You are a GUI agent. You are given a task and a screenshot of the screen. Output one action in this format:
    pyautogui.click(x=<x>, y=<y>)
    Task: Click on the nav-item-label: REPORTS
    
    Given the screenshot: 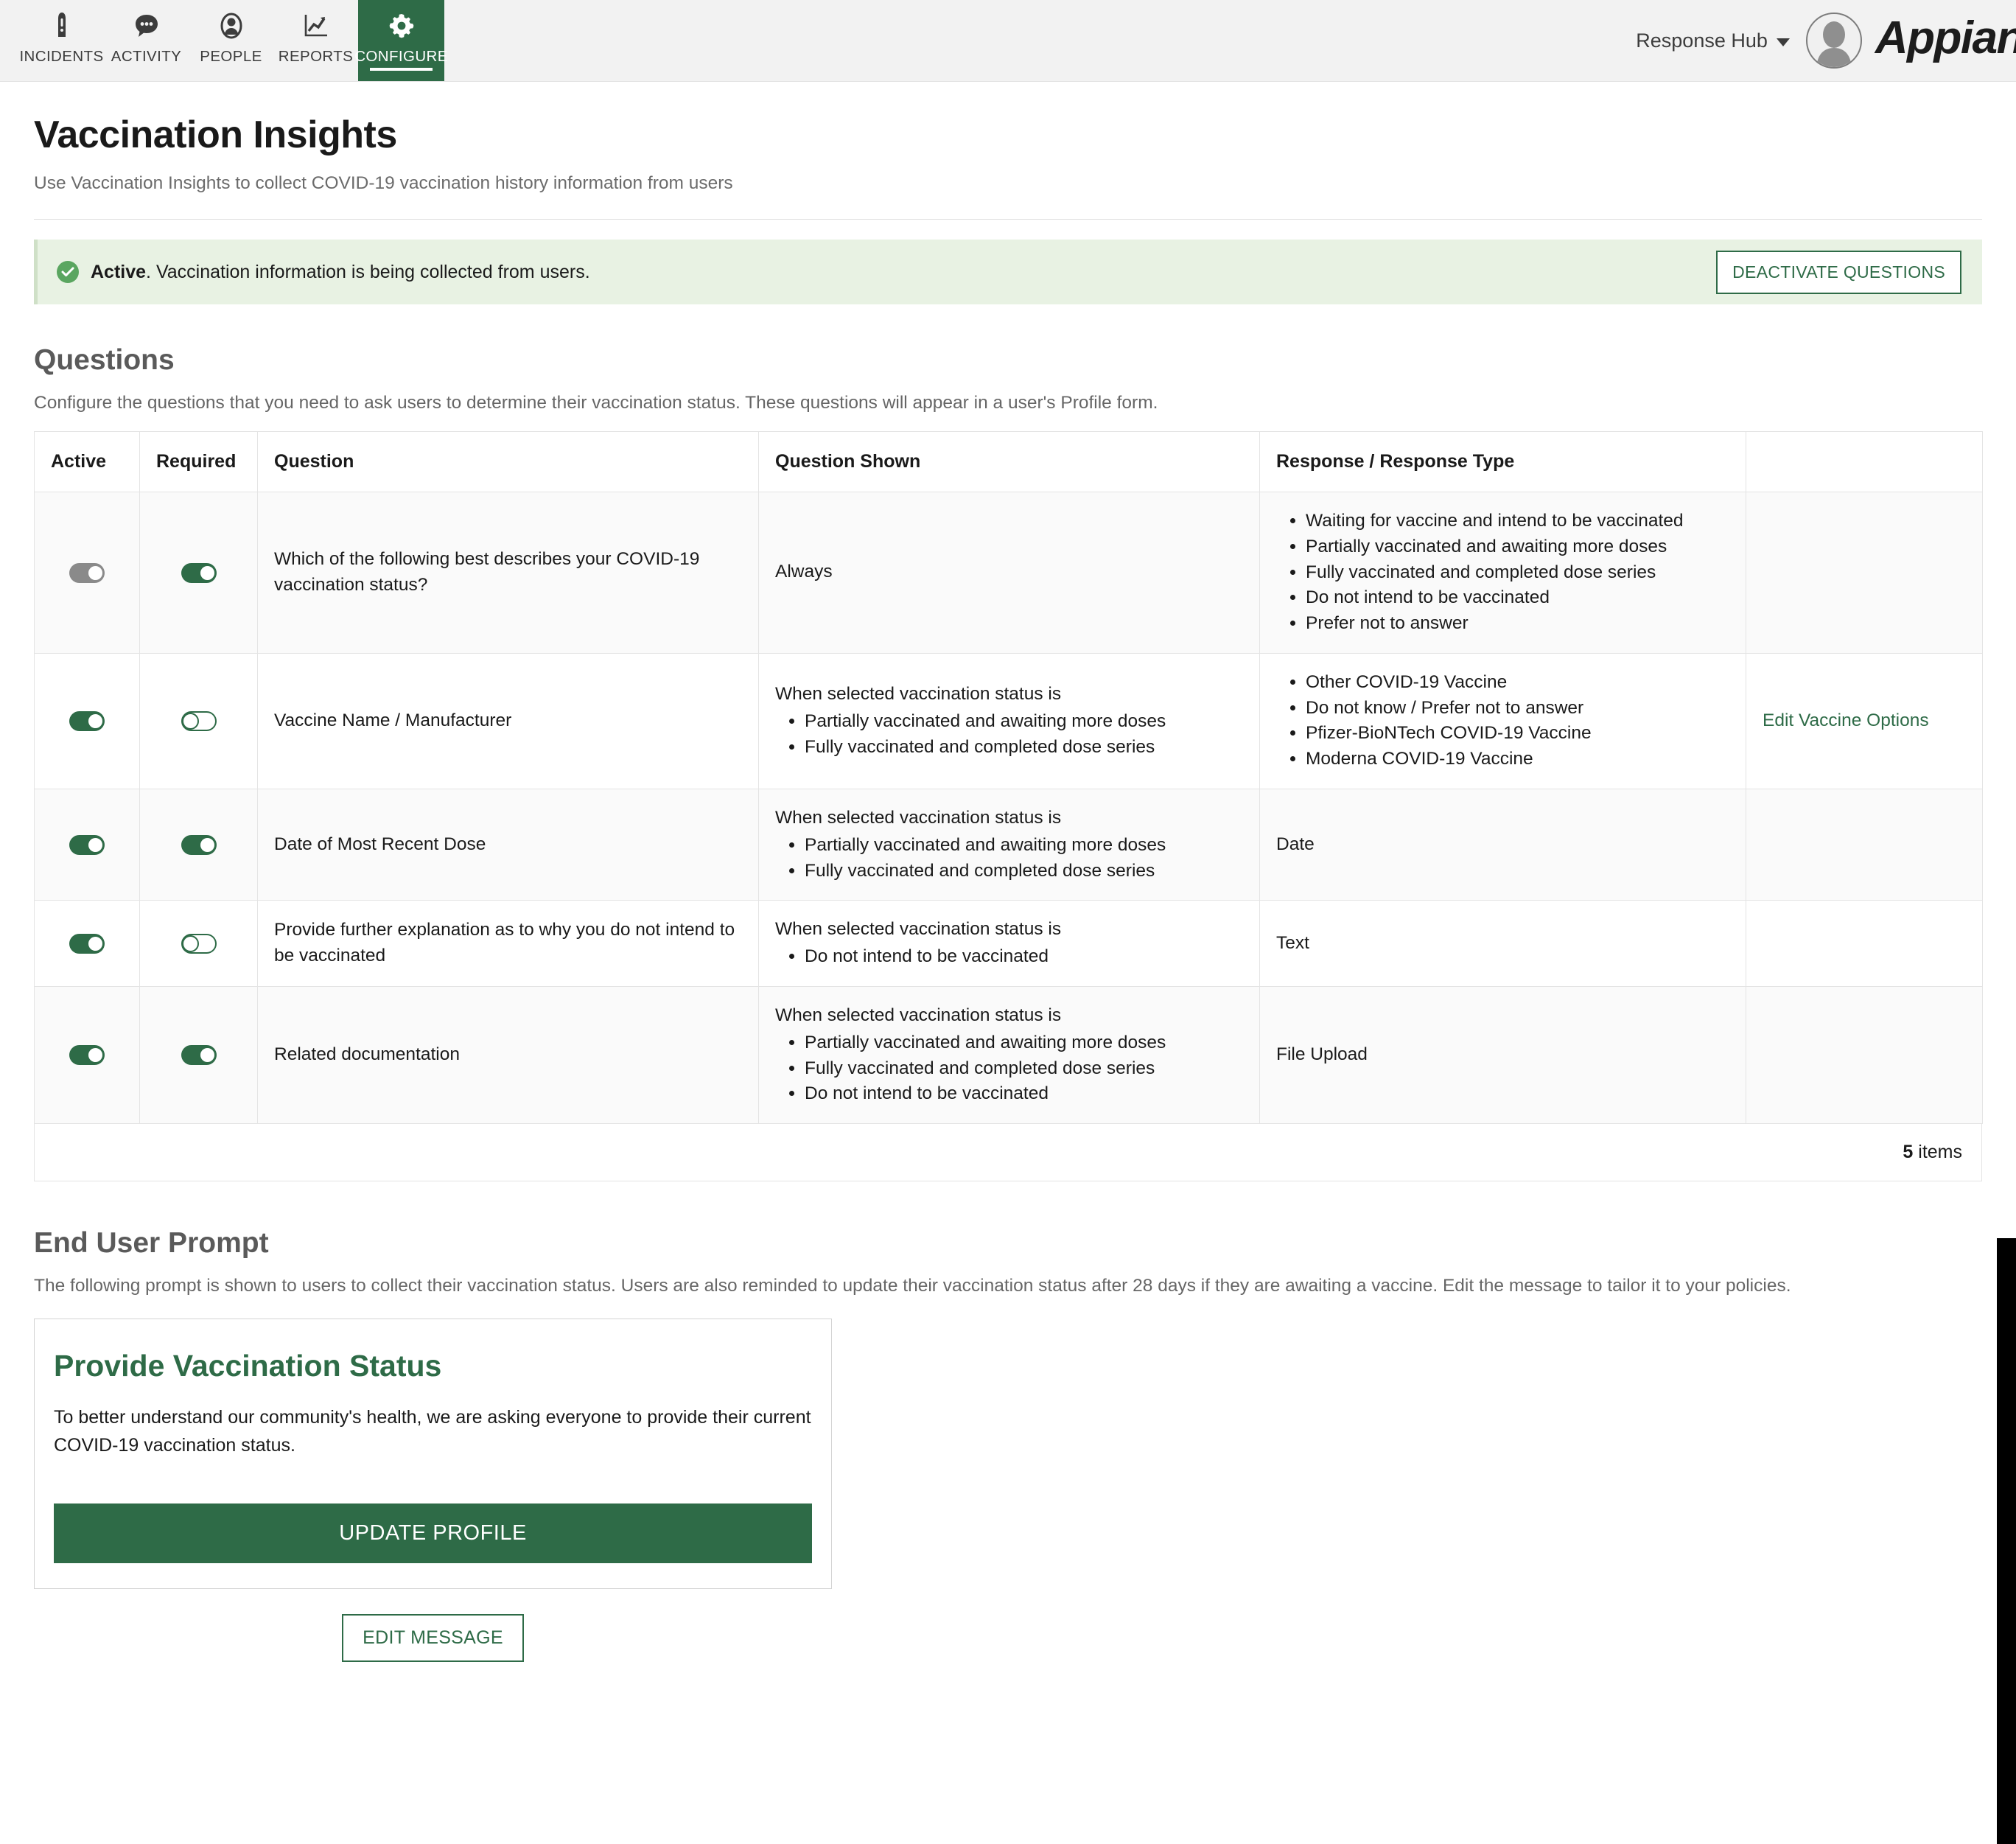 What is the action you would take?
    pyautogui.click(x=316, y=57)
    